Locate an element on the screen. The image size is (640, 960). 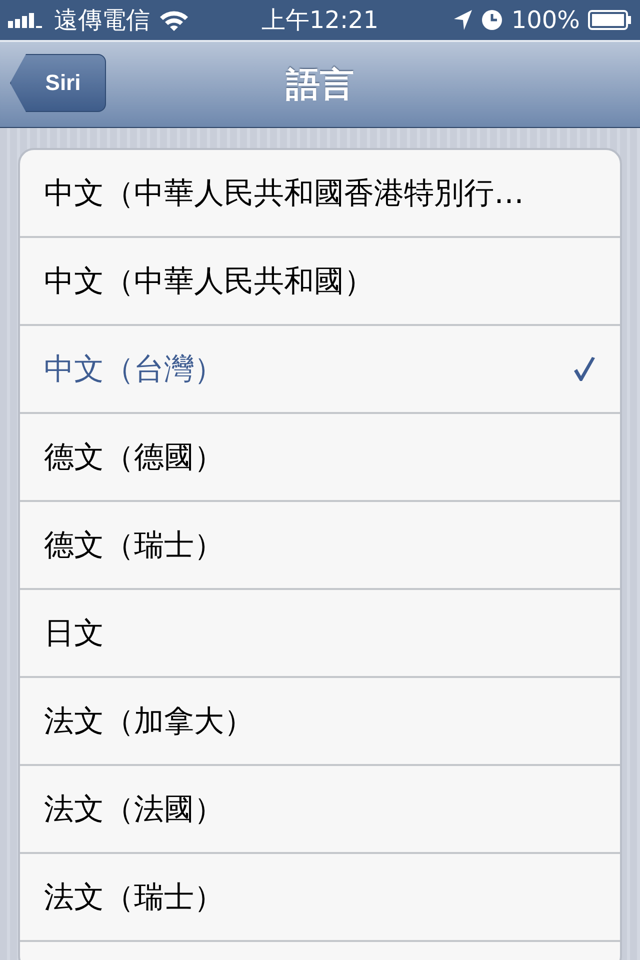
language-option: 中文（中華人民共和國） is located at coordinates (320, 282).